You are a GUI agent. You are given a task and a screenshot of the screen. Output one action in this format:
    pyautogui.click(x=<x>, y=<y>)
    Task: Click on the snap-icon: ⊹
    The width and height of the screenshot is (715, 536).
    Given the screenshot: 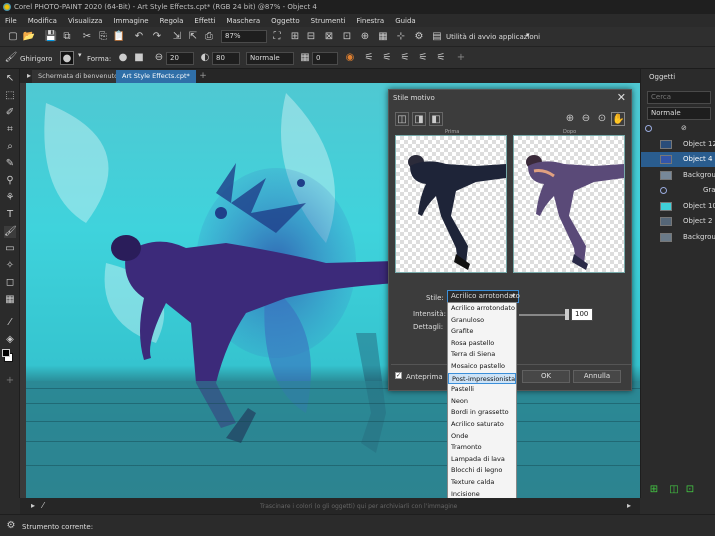 What is the action you would take?
    pyautogui.click(x=401, y=37)
    